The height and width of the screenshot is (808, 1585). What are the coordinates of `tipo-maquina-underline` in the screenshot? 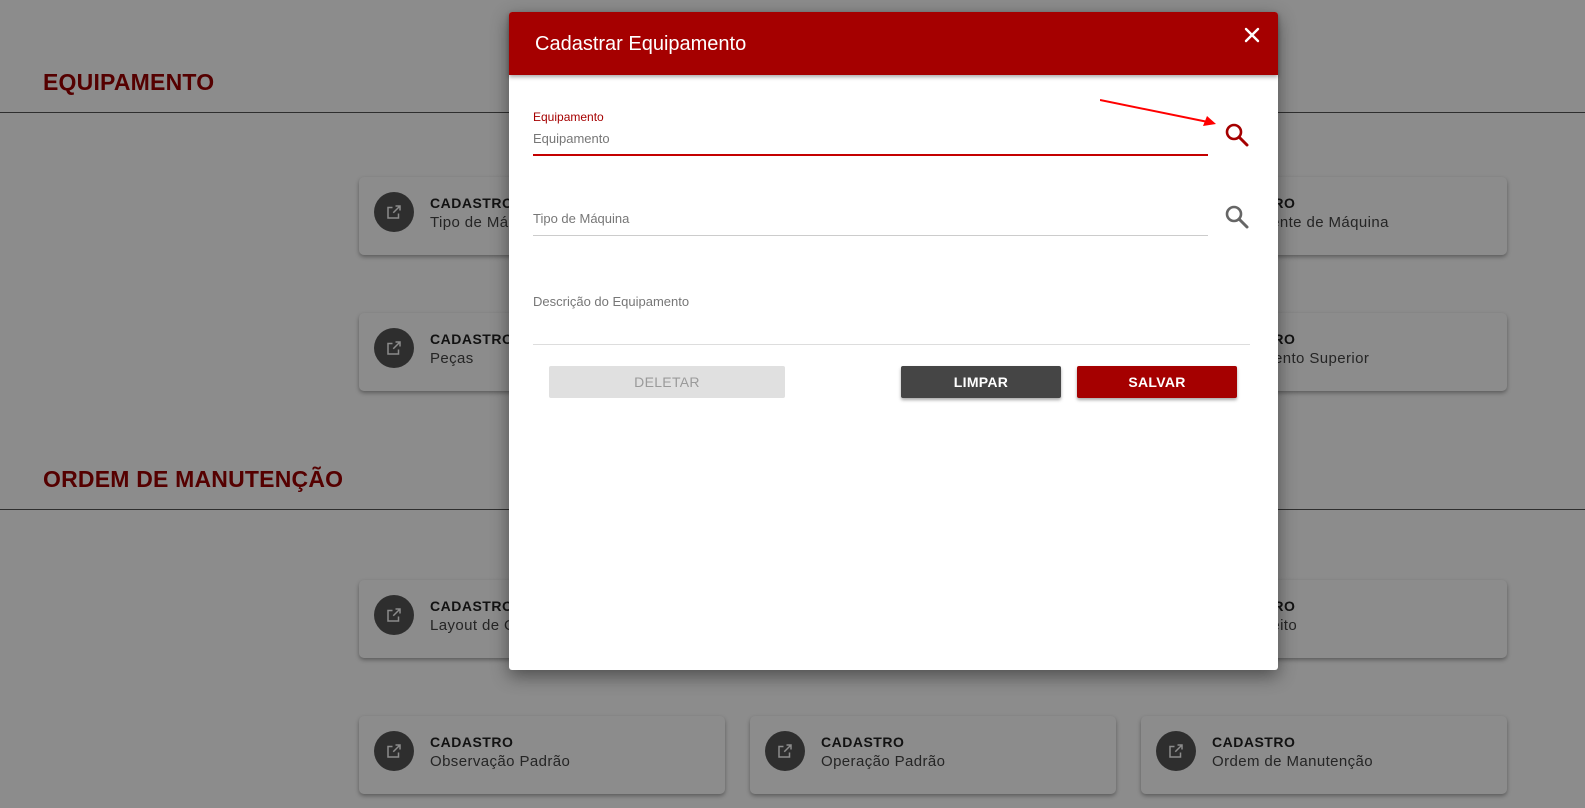 It's located at (870, 235).